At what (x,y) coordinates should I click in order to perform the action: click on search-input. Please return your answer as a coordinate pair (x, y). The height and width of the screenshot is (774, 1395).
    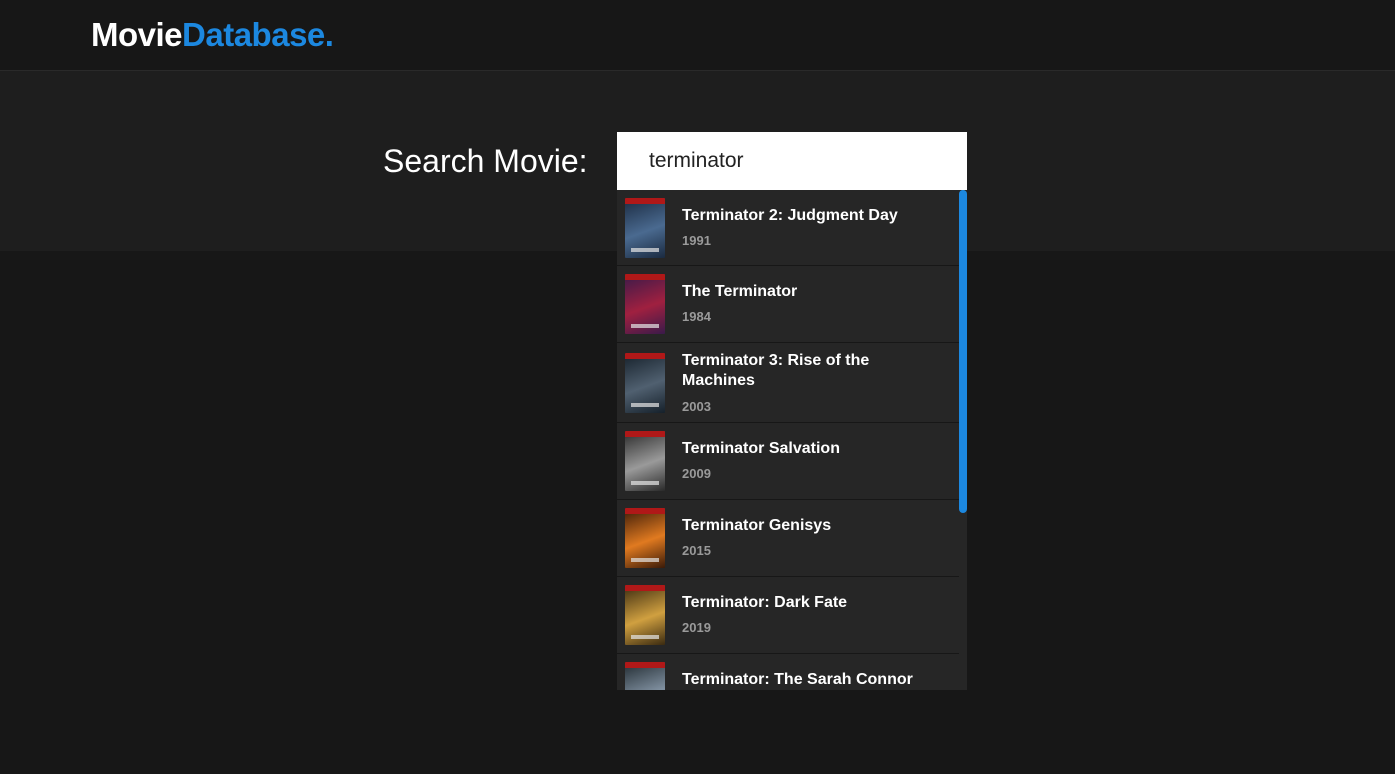
    Looking at the image, I should click on (792, 161).